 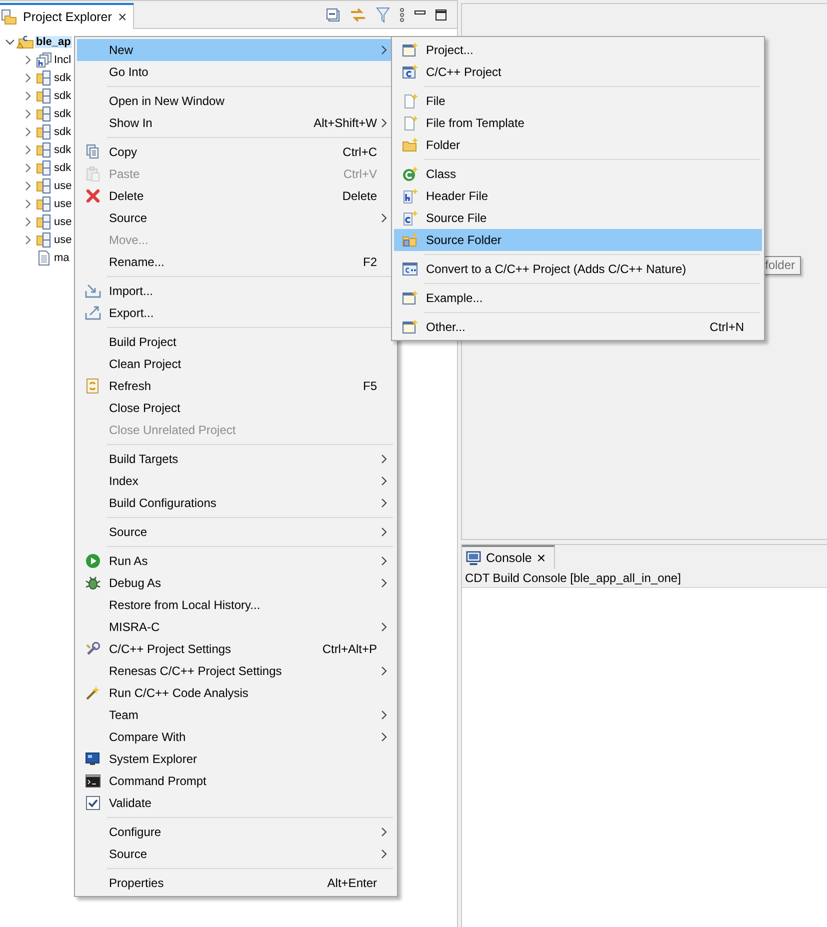 What do you see at coordinates (93, 196) in the screenshot?
I see `cross-icon` at bounding box center [93, 196].